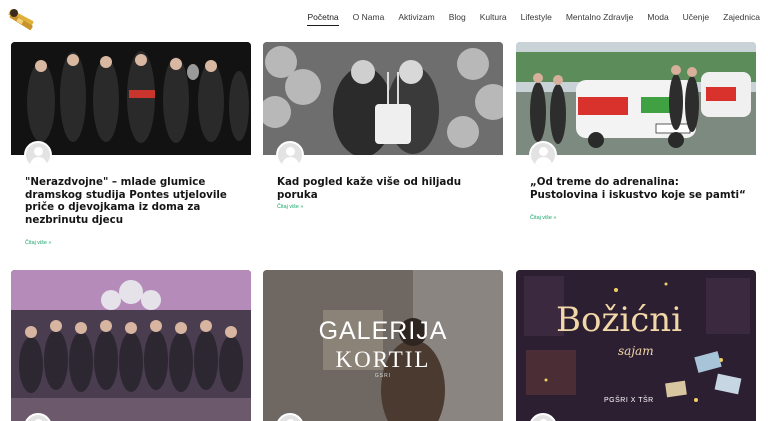 The height and width of the screenshot is (421, 768). I want to click on nav-item-ucenje: Učenje, so click(696, 19).